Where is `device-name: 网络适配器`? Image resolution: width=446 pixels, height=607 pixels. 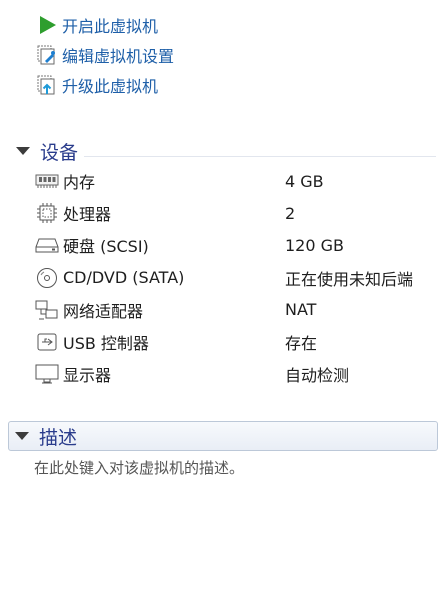 device-name: 网络适配器 is located at coordinates (103, 311).